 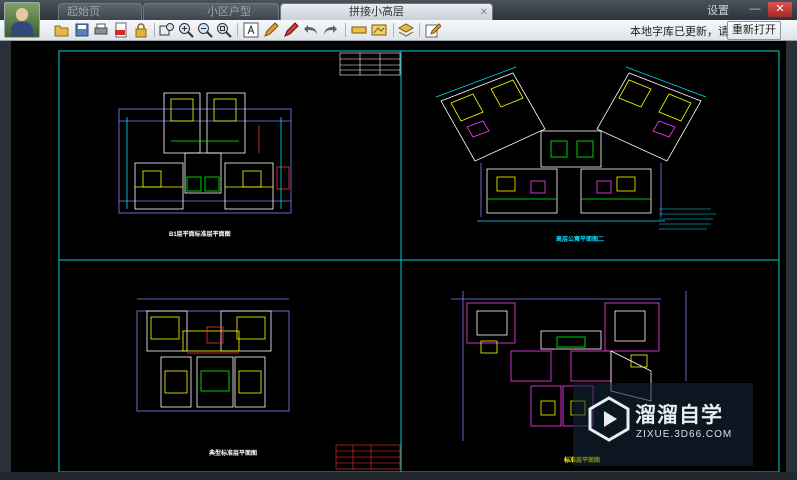 I want to click on close-window-button: ✕, so click(x=780, y=9).